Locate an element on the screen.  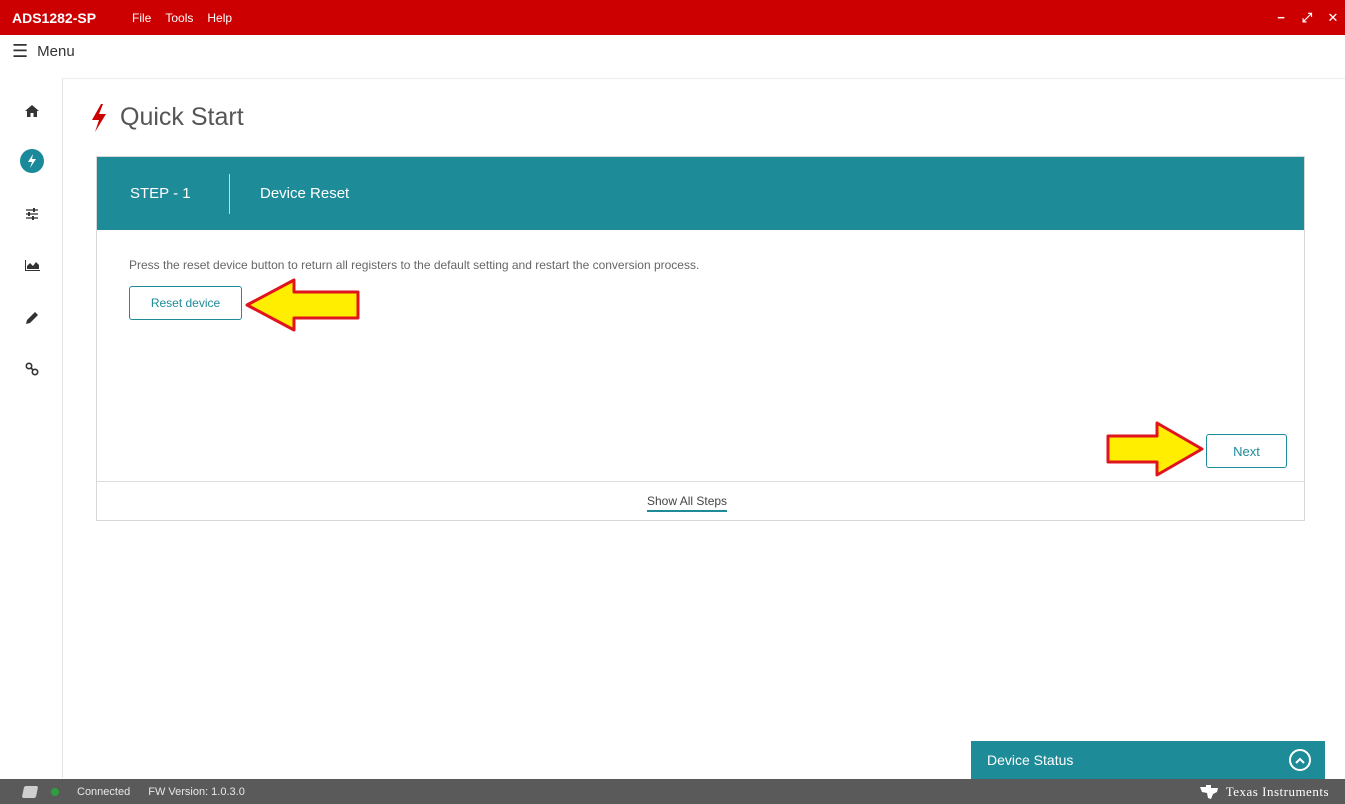
chart-area-icon is located at coordinates (32, 265).